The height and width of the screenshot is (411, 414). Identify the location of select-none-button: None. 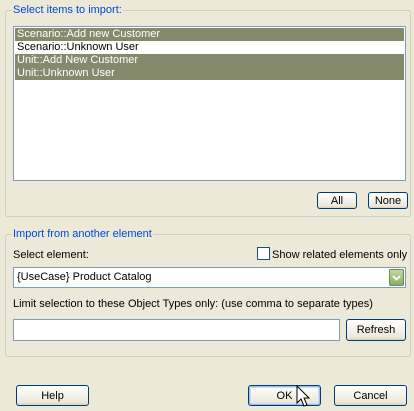
(388, 200).